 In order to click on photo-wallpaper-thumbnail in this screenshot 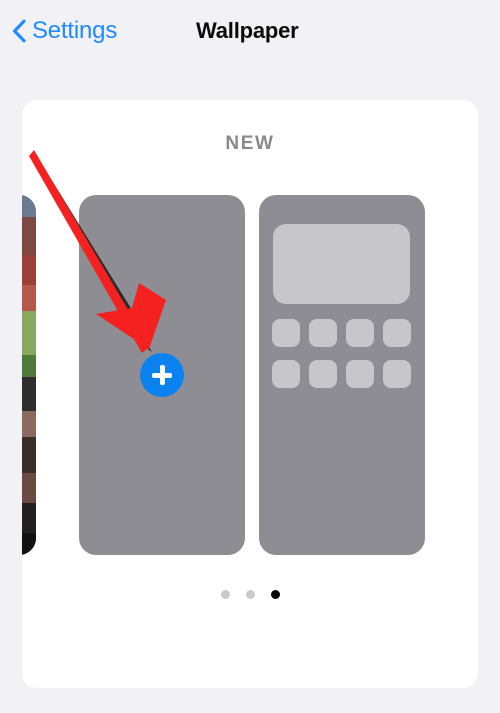, I will do `click(29, 375)`.